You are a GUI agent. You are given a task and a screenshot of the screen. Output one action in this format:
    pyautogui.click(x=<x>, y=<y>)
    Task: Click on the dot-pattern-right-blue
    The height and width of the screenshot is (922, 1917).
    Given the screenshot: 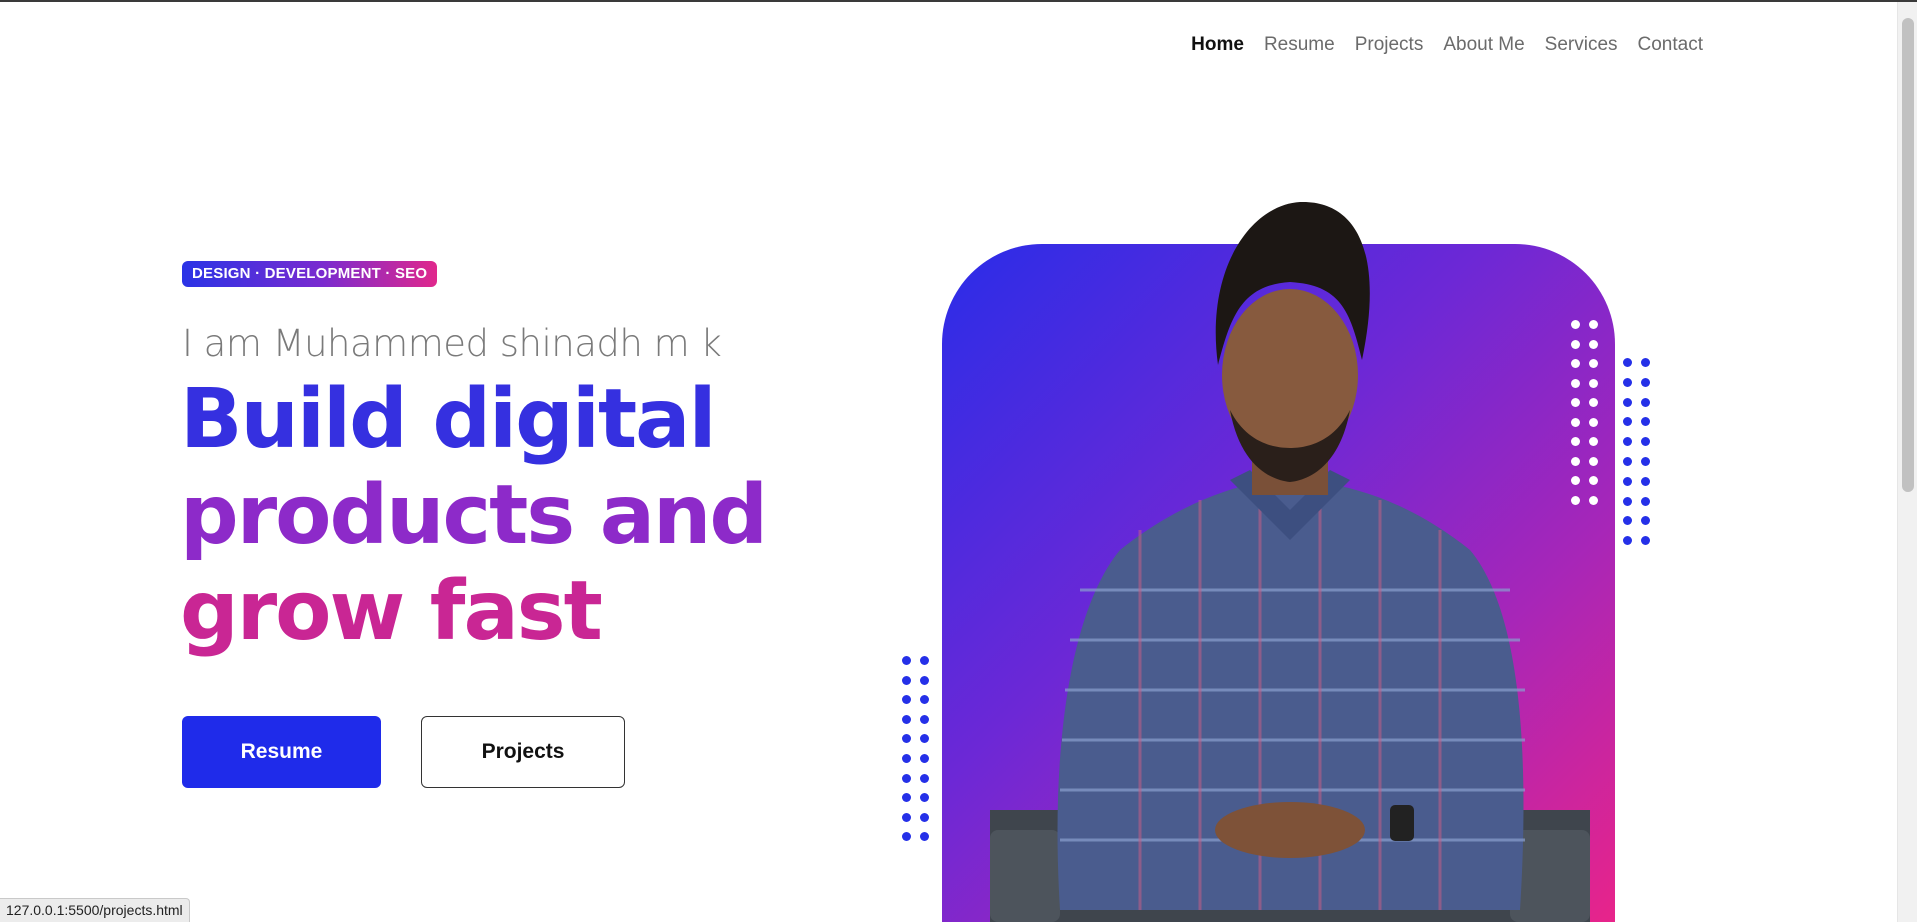 What is the action you would take?
    pyautogui.click(x=1636, y=452)
    